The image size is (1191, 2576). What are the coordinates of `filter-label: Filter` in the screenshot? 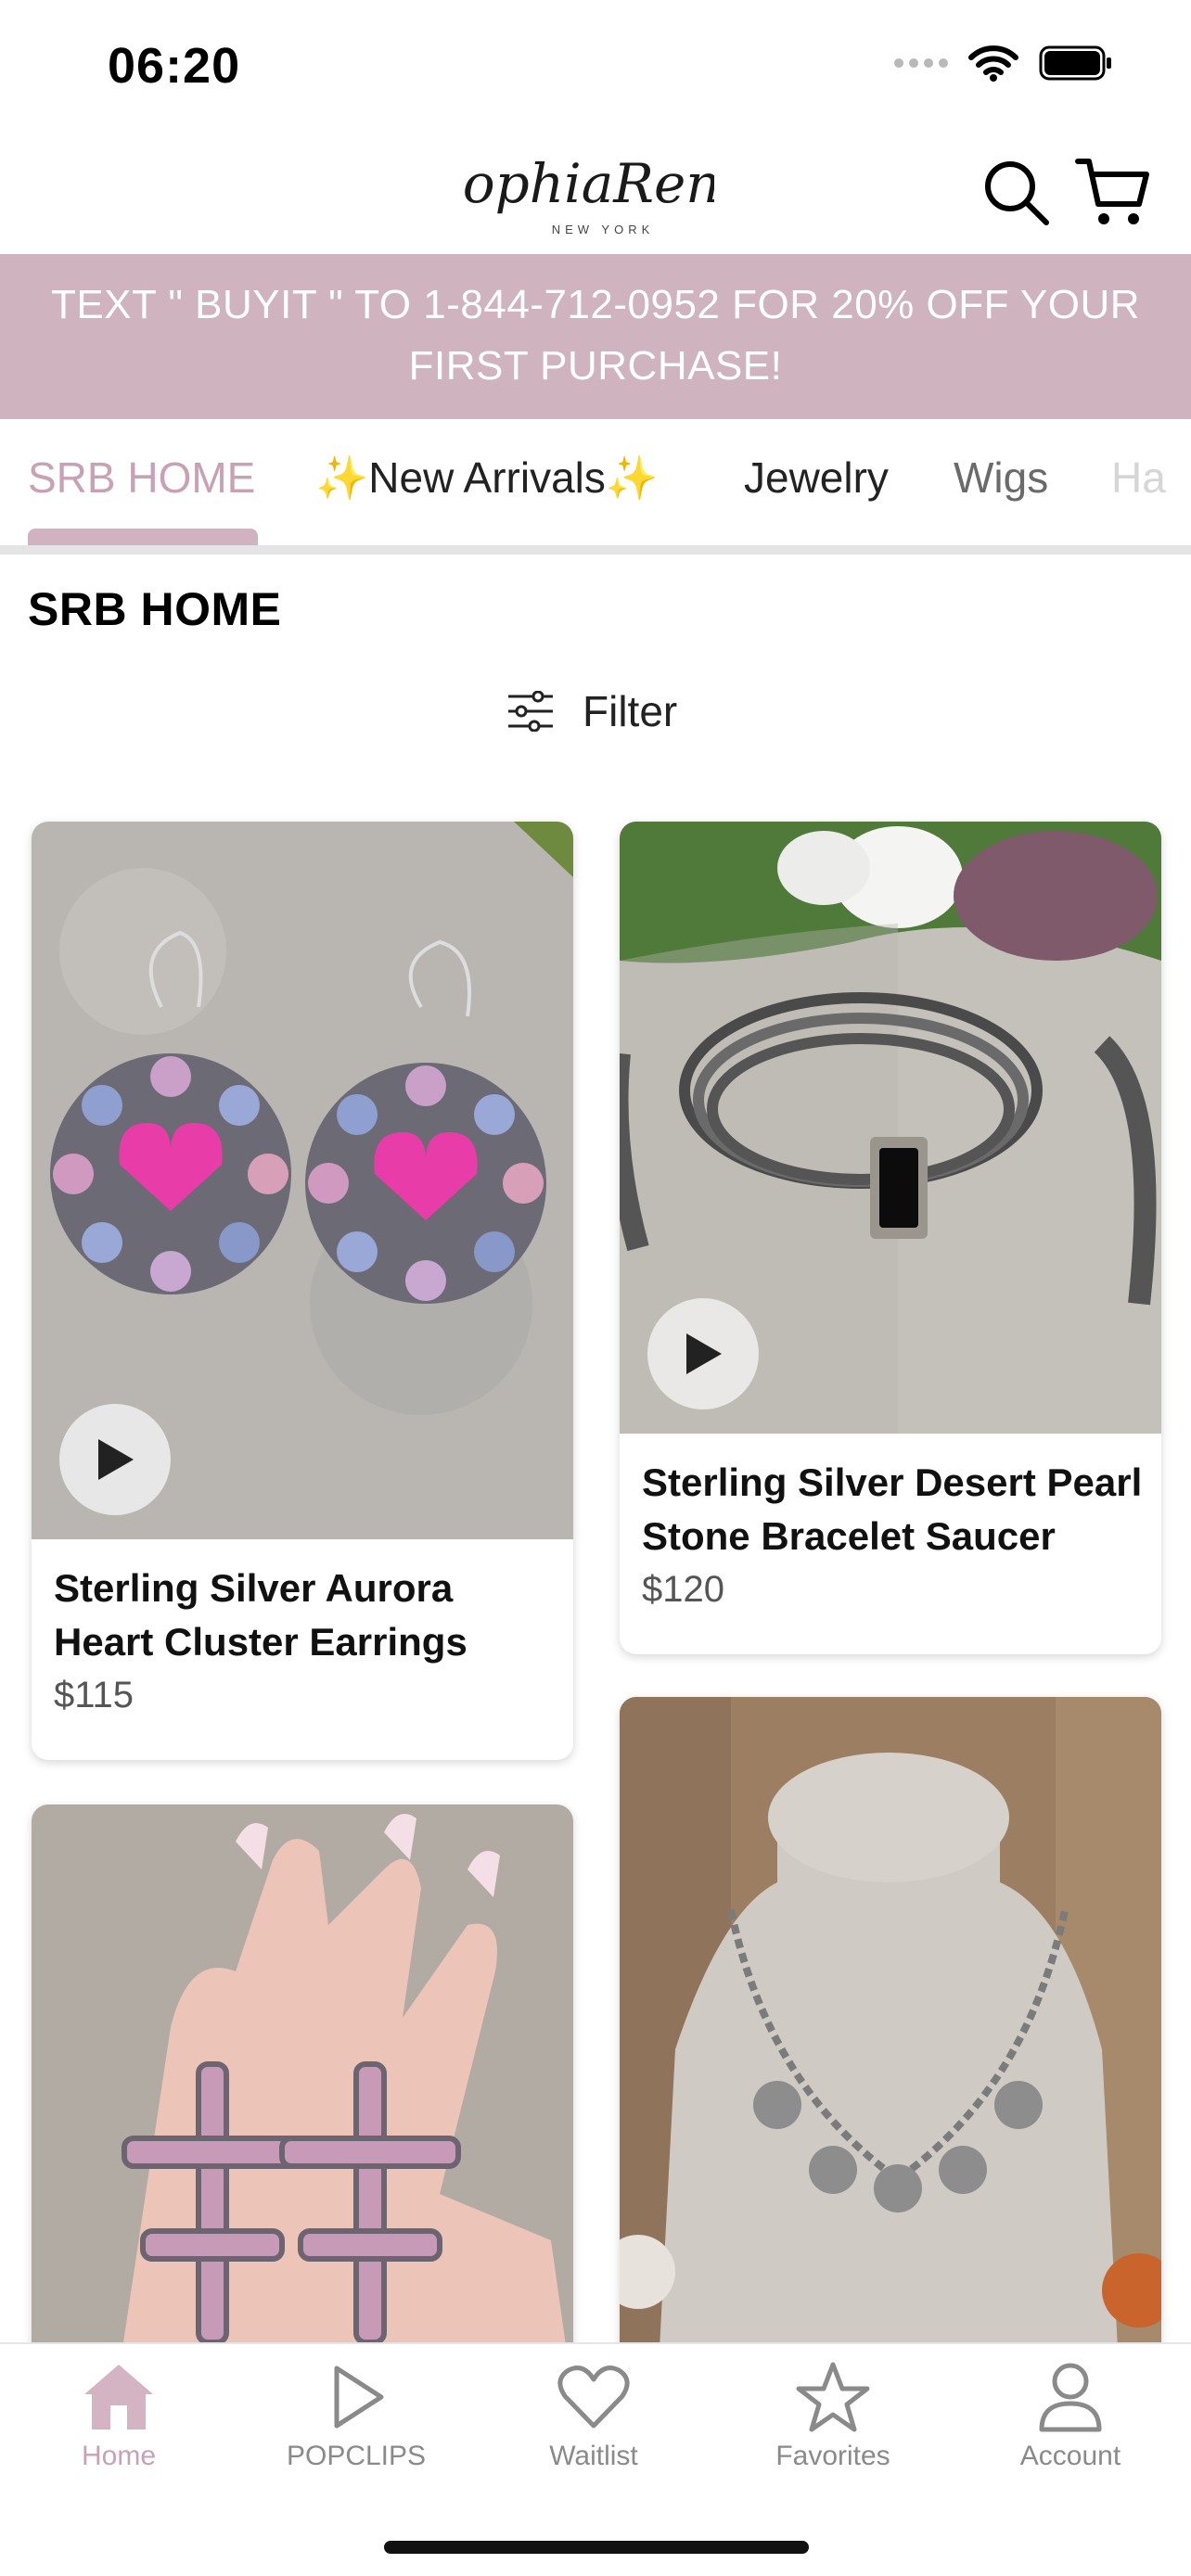 It's located at (630, 711).